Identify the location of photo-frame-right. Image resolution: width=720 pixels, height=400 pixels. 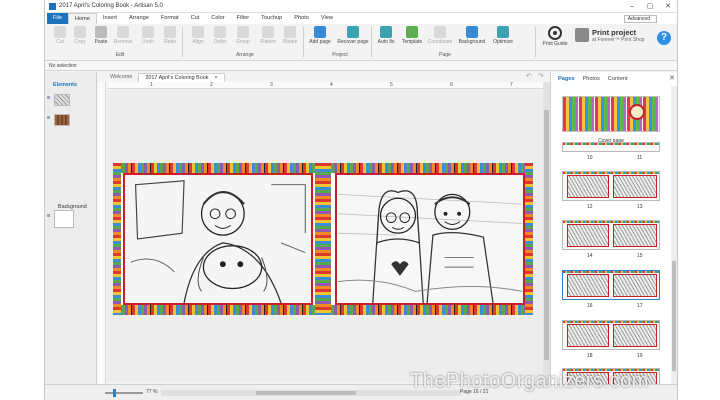
(430, 239).